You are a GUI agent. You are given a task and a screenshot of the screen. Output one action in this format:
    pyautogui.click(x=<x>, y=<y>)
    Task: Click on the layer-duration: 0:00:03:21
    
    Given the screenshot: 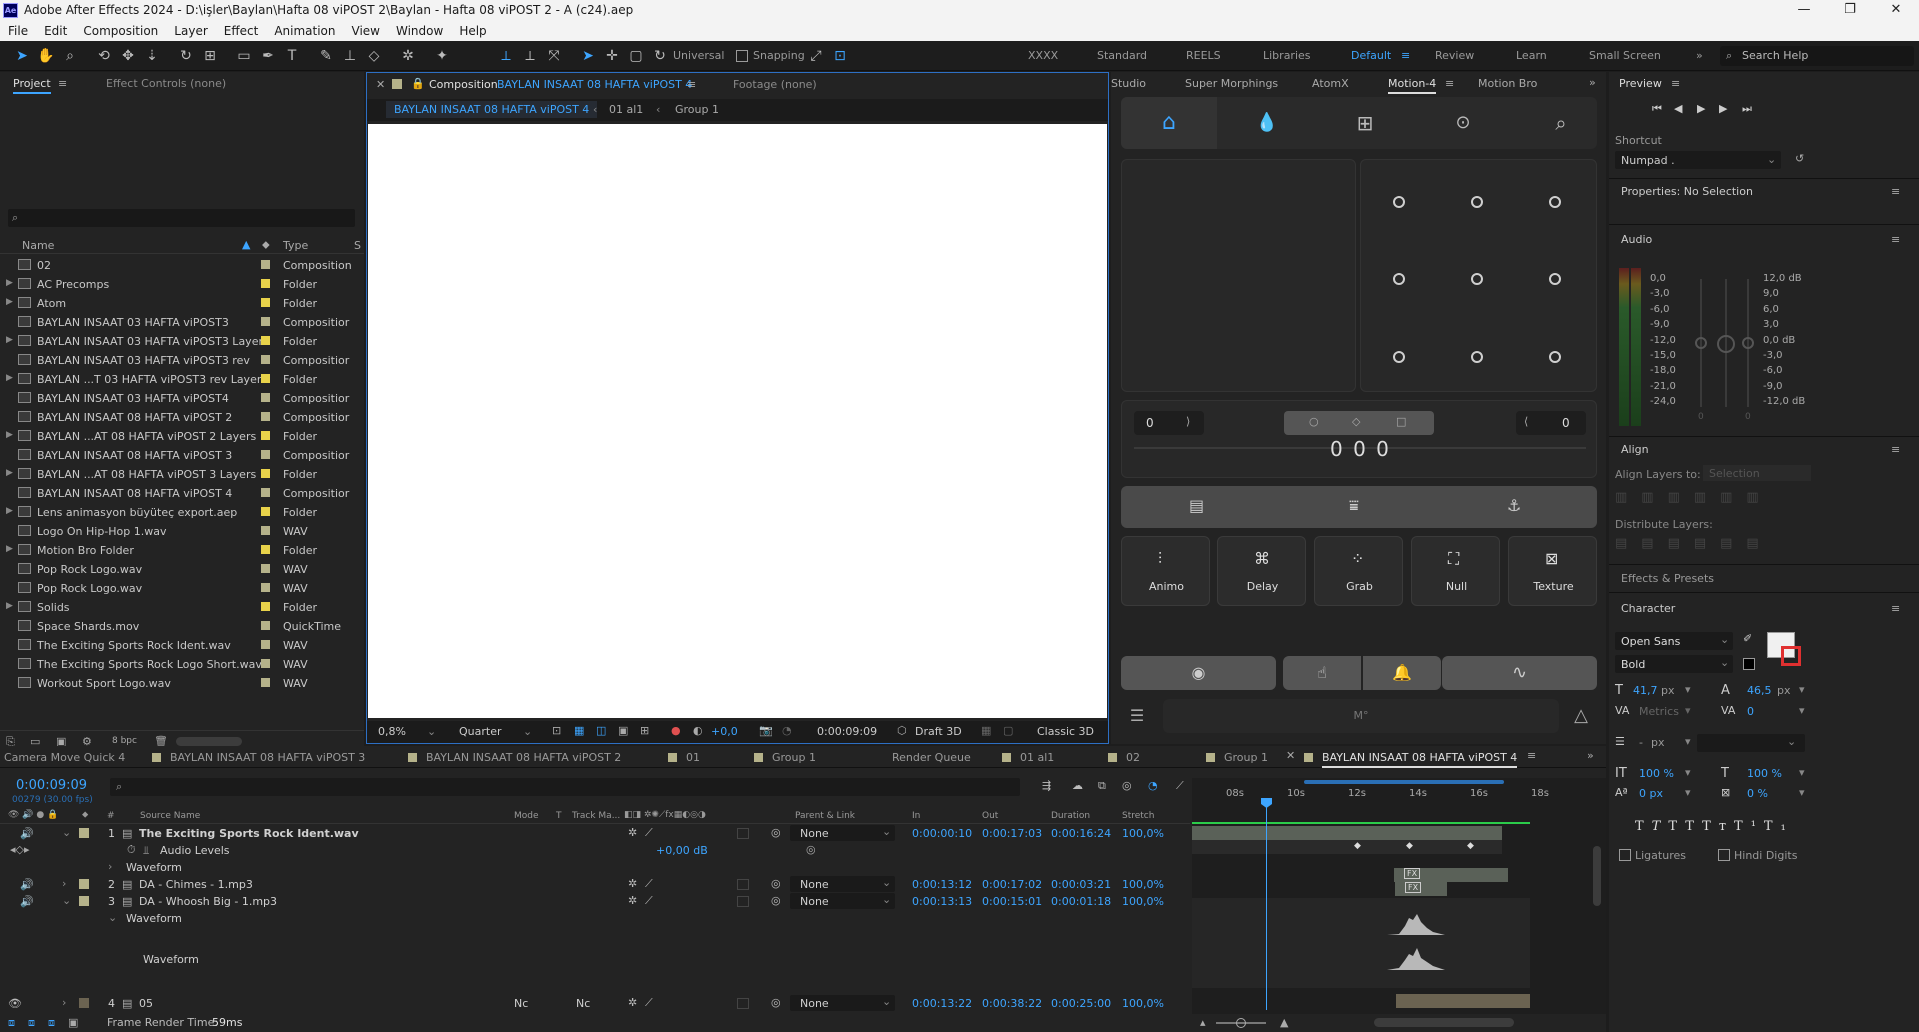 What is the action you would take?
    pyautogui.click(x=1081, y=884)
    